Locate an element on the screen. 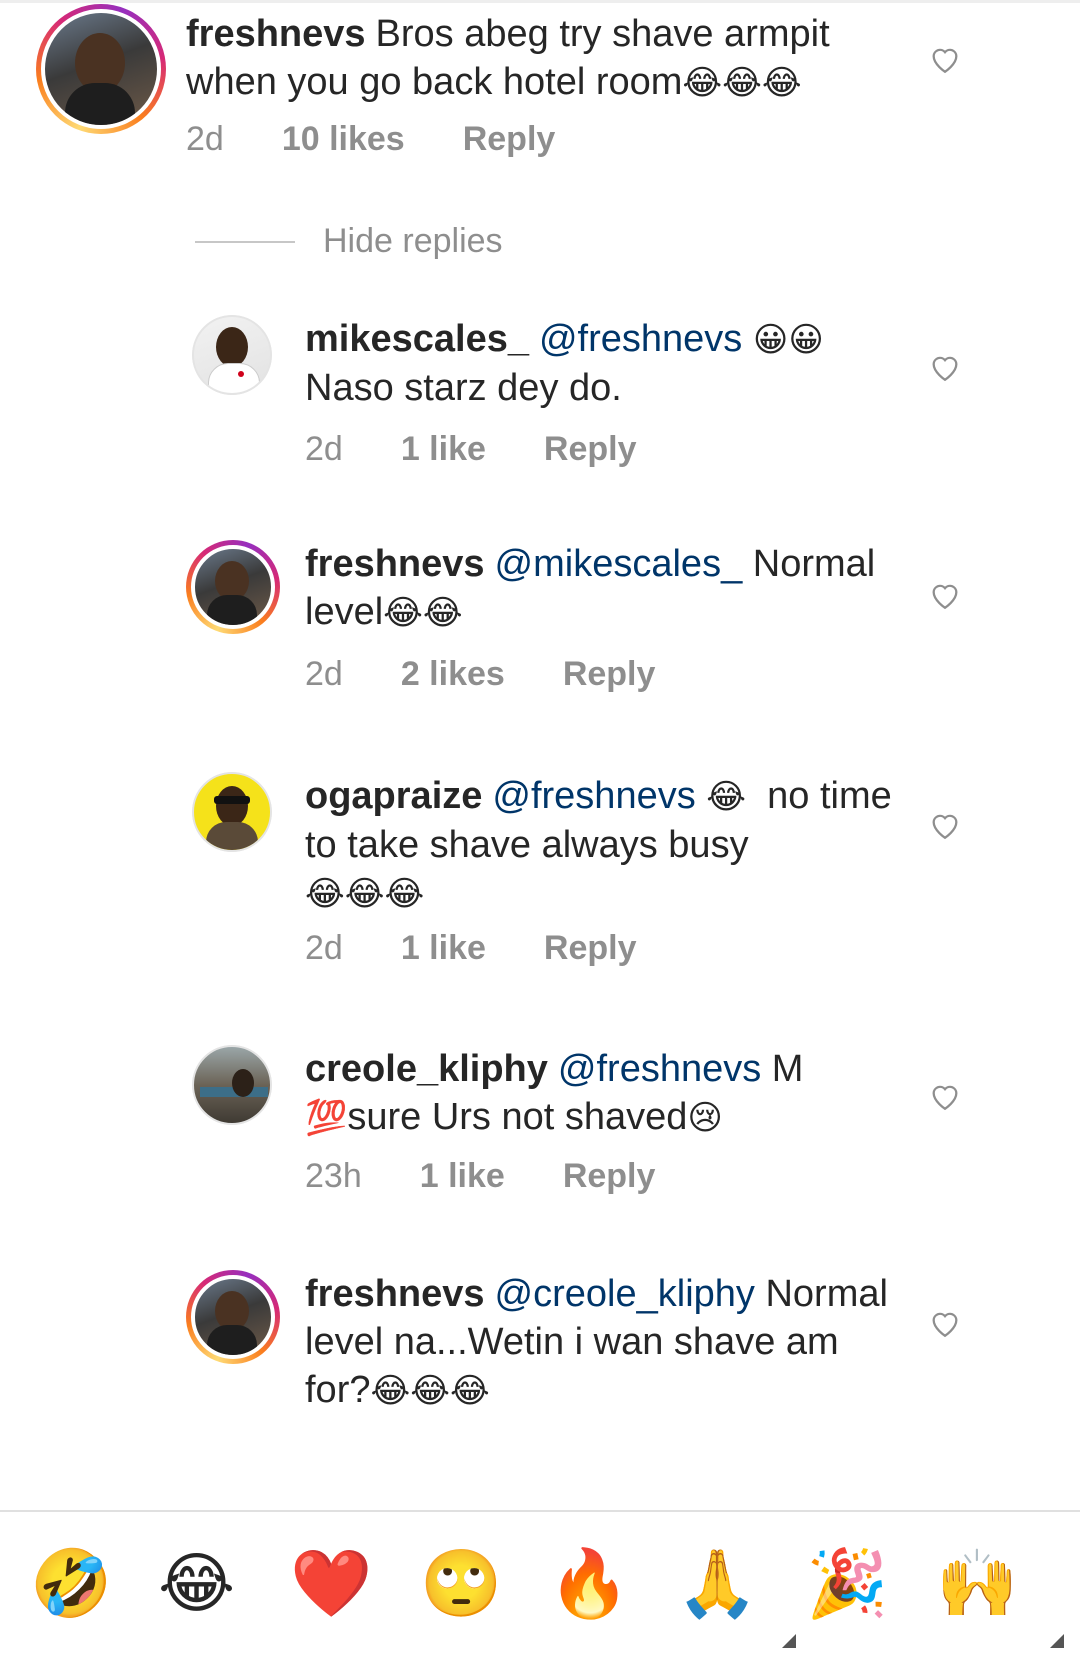 This screenshot has height=1654, width=1080. hide-replies-toggle: Hide replies is located at coordinates (349, 241).